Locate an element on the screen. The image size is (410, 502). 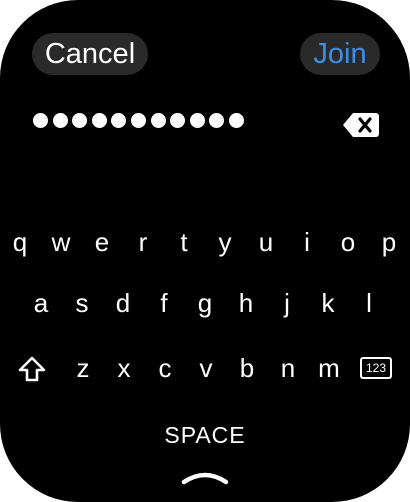
key-f: f is located at coordinates (164, 303).